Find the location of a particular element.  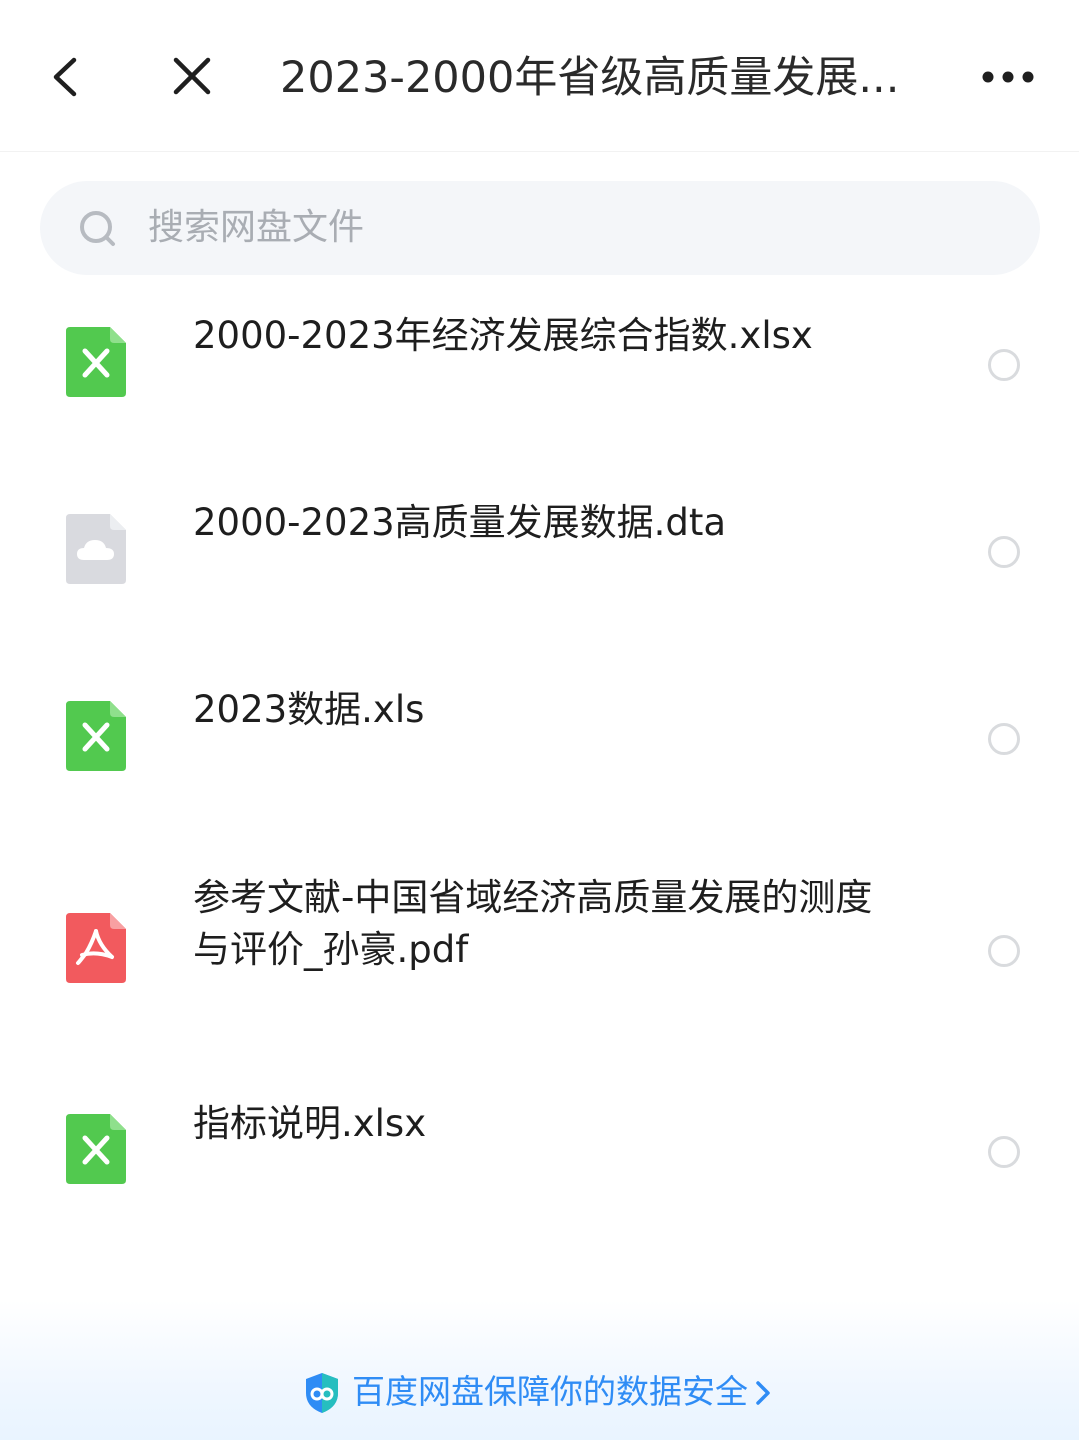

close-icon is located at coordinates (192, 76).